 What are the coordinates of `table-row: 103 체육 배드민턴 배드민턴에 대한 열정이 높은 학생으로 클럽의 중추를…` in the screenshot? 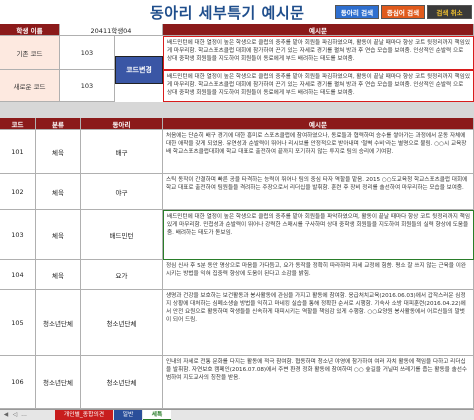 It's located at (237, 235).